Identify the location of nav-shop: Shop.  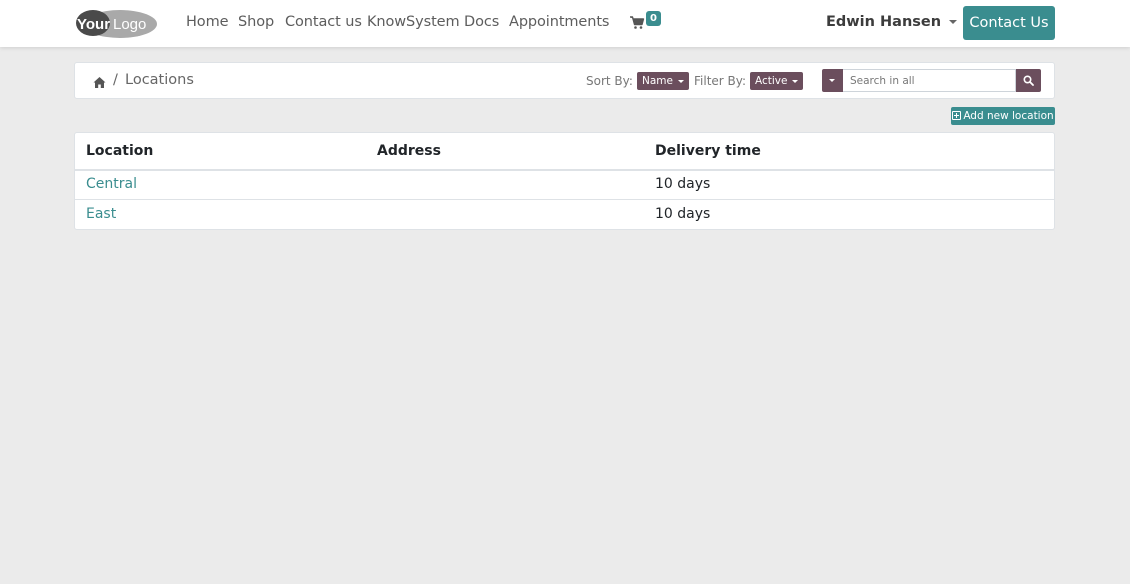
(256, 22).